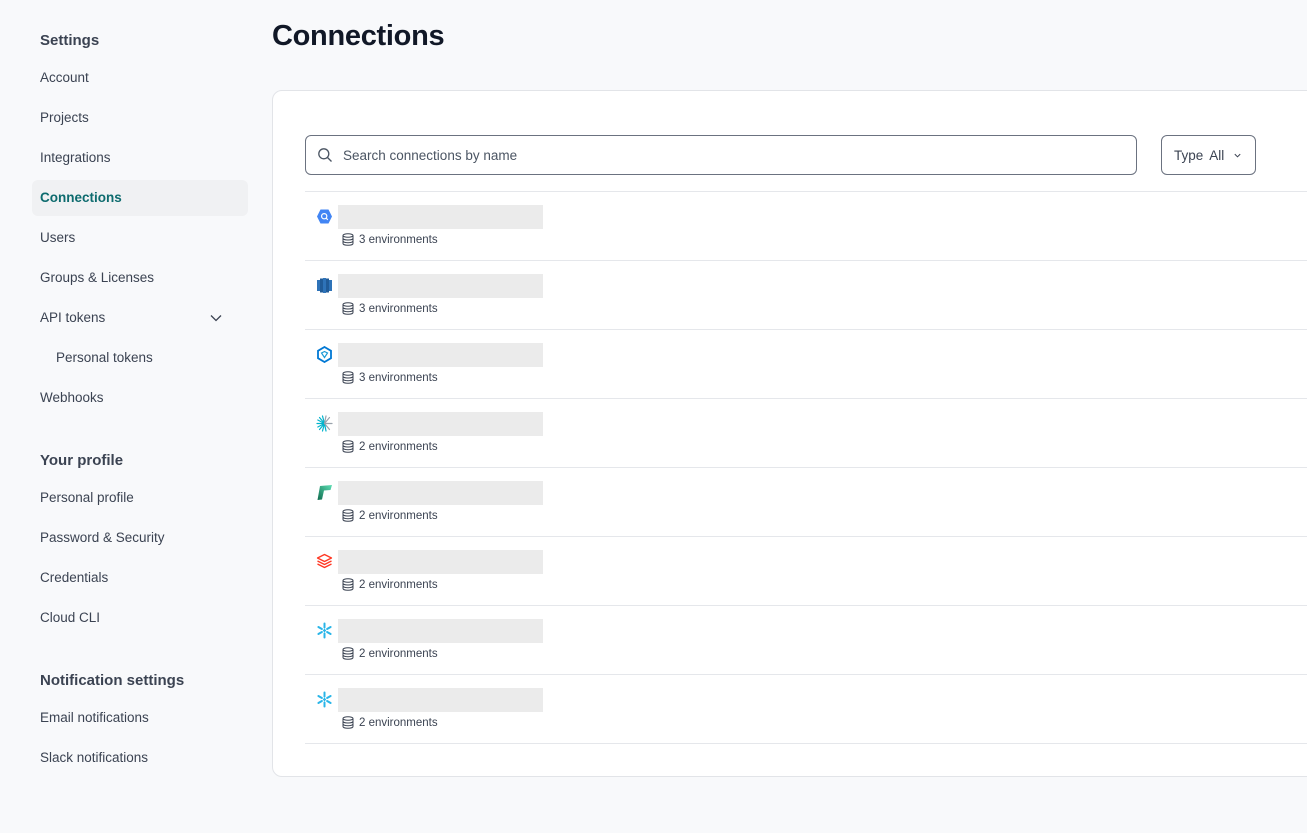  Describe the element at coordinates (325, 155) in the screenshot. I see `search-icon` at that location.